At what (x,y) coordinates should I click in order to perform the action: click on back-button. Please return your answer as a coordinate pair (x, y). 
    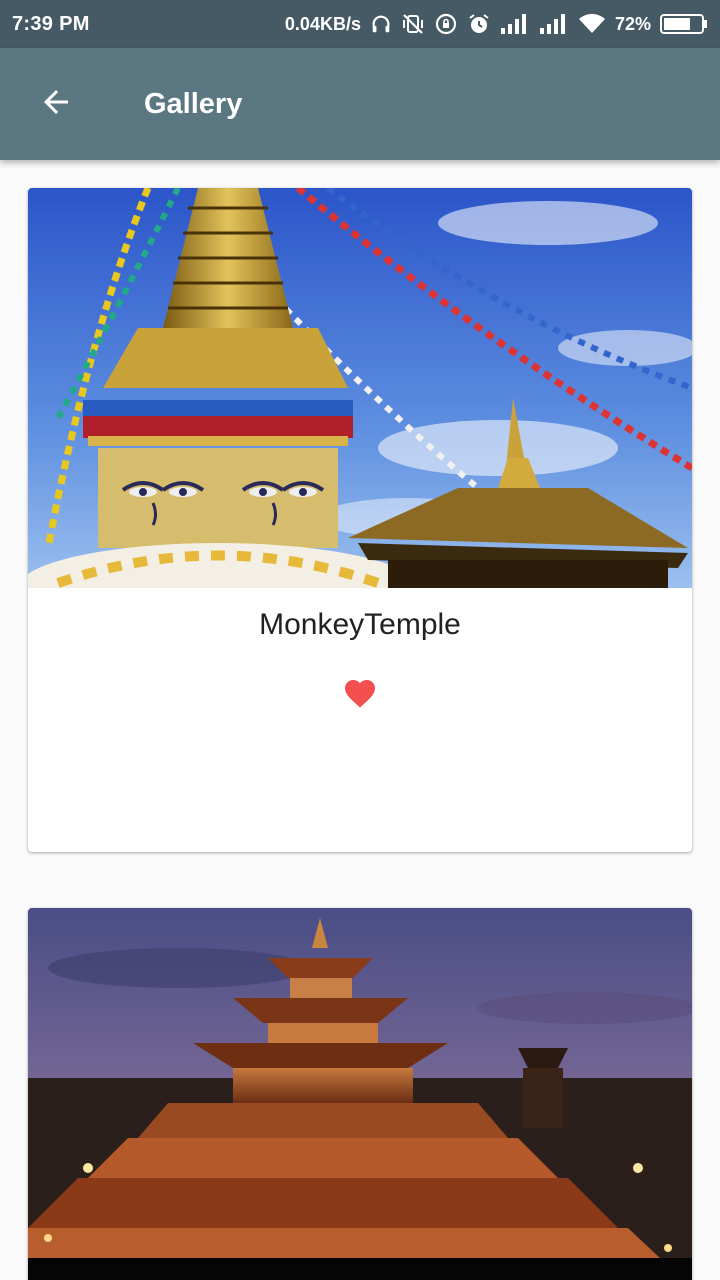
    Looking at the image, I should click on (56, 104).